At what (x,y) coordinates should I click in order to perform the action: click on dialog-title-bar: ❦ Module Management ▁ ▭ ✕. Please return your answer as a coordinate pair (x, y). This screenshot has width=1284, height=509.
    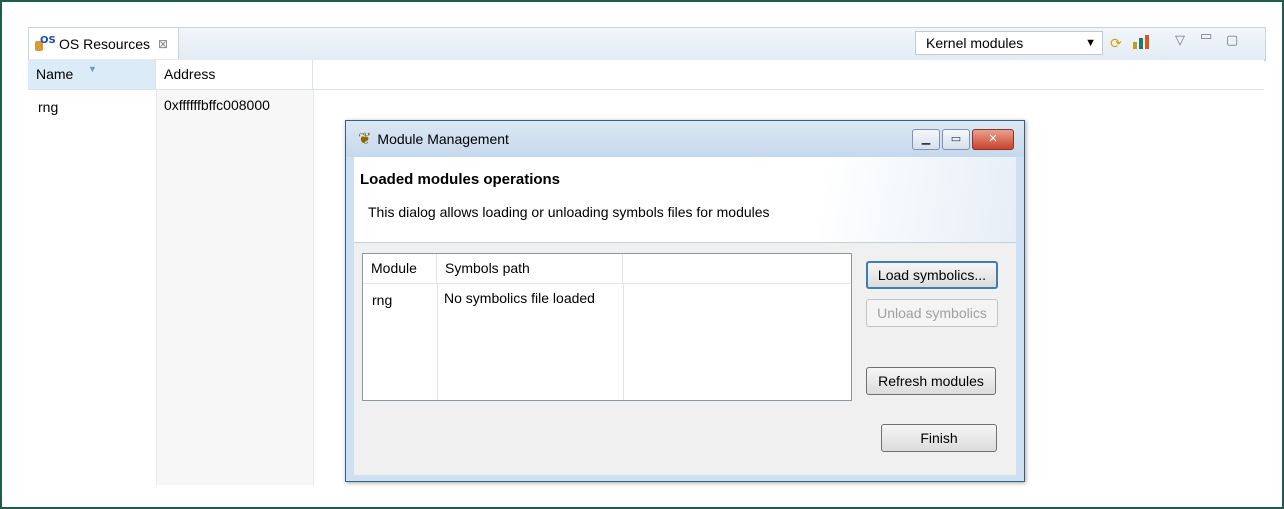
    Looking at the image, I should click on (685, 139).